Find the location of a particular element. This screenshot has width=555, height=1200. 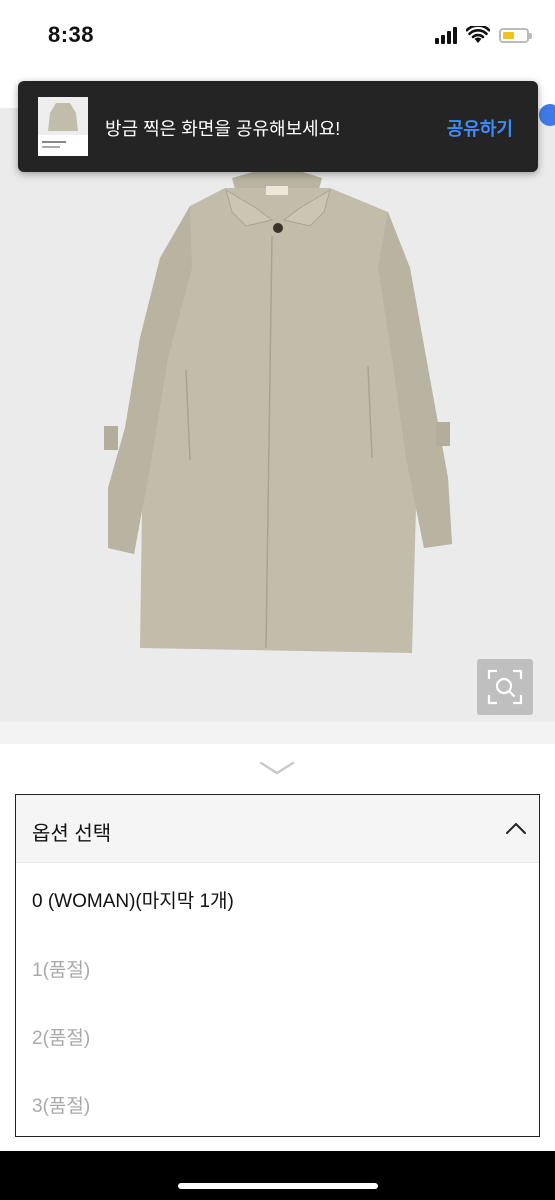

wifi-icon is located at coordinates (478, 34).